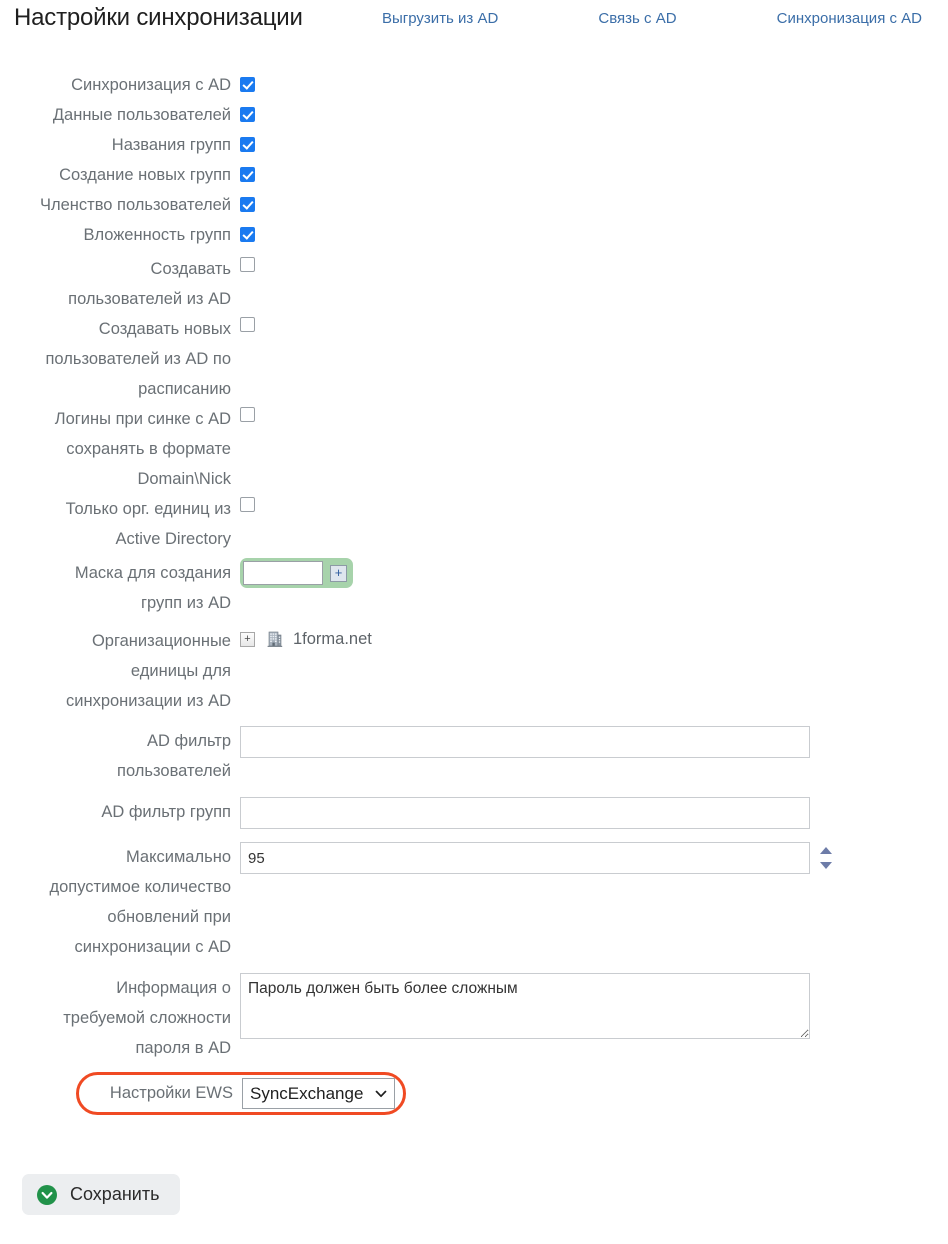 The height and width of the screenshot is (1244, 948). I want to click on form-row-only-ou-from-ad: Только орг. единиц из Active Directory, so click(474, 524).